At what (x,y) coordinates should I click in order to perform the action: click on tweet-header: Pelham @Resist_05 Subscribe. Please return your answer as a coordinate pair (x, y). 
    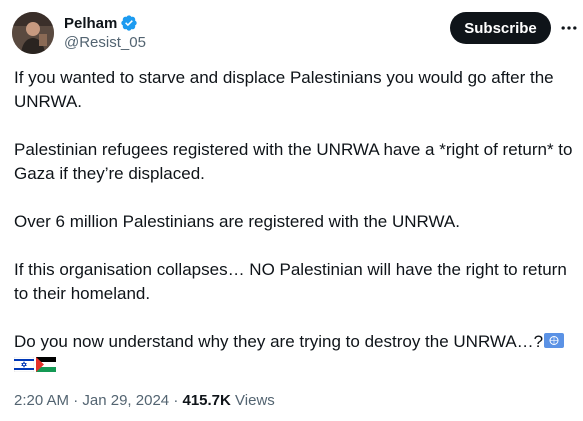
    Looking at the image, I should click on (297, 34).